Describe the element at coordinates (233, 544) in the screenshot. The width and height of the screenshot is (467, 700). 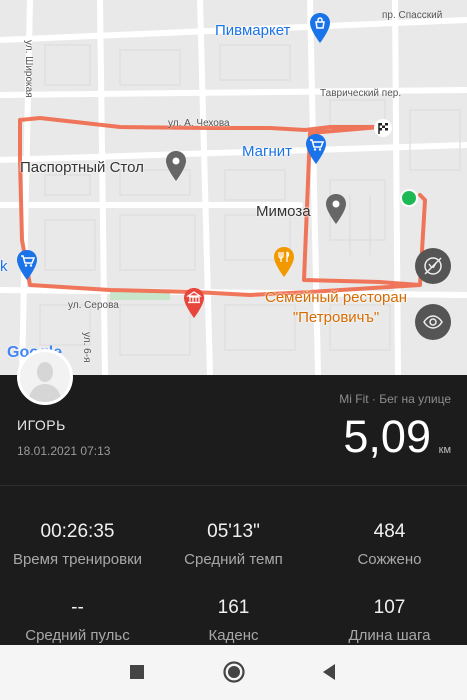
I see `stat-pace: 05'13" Средний темп` at that location.